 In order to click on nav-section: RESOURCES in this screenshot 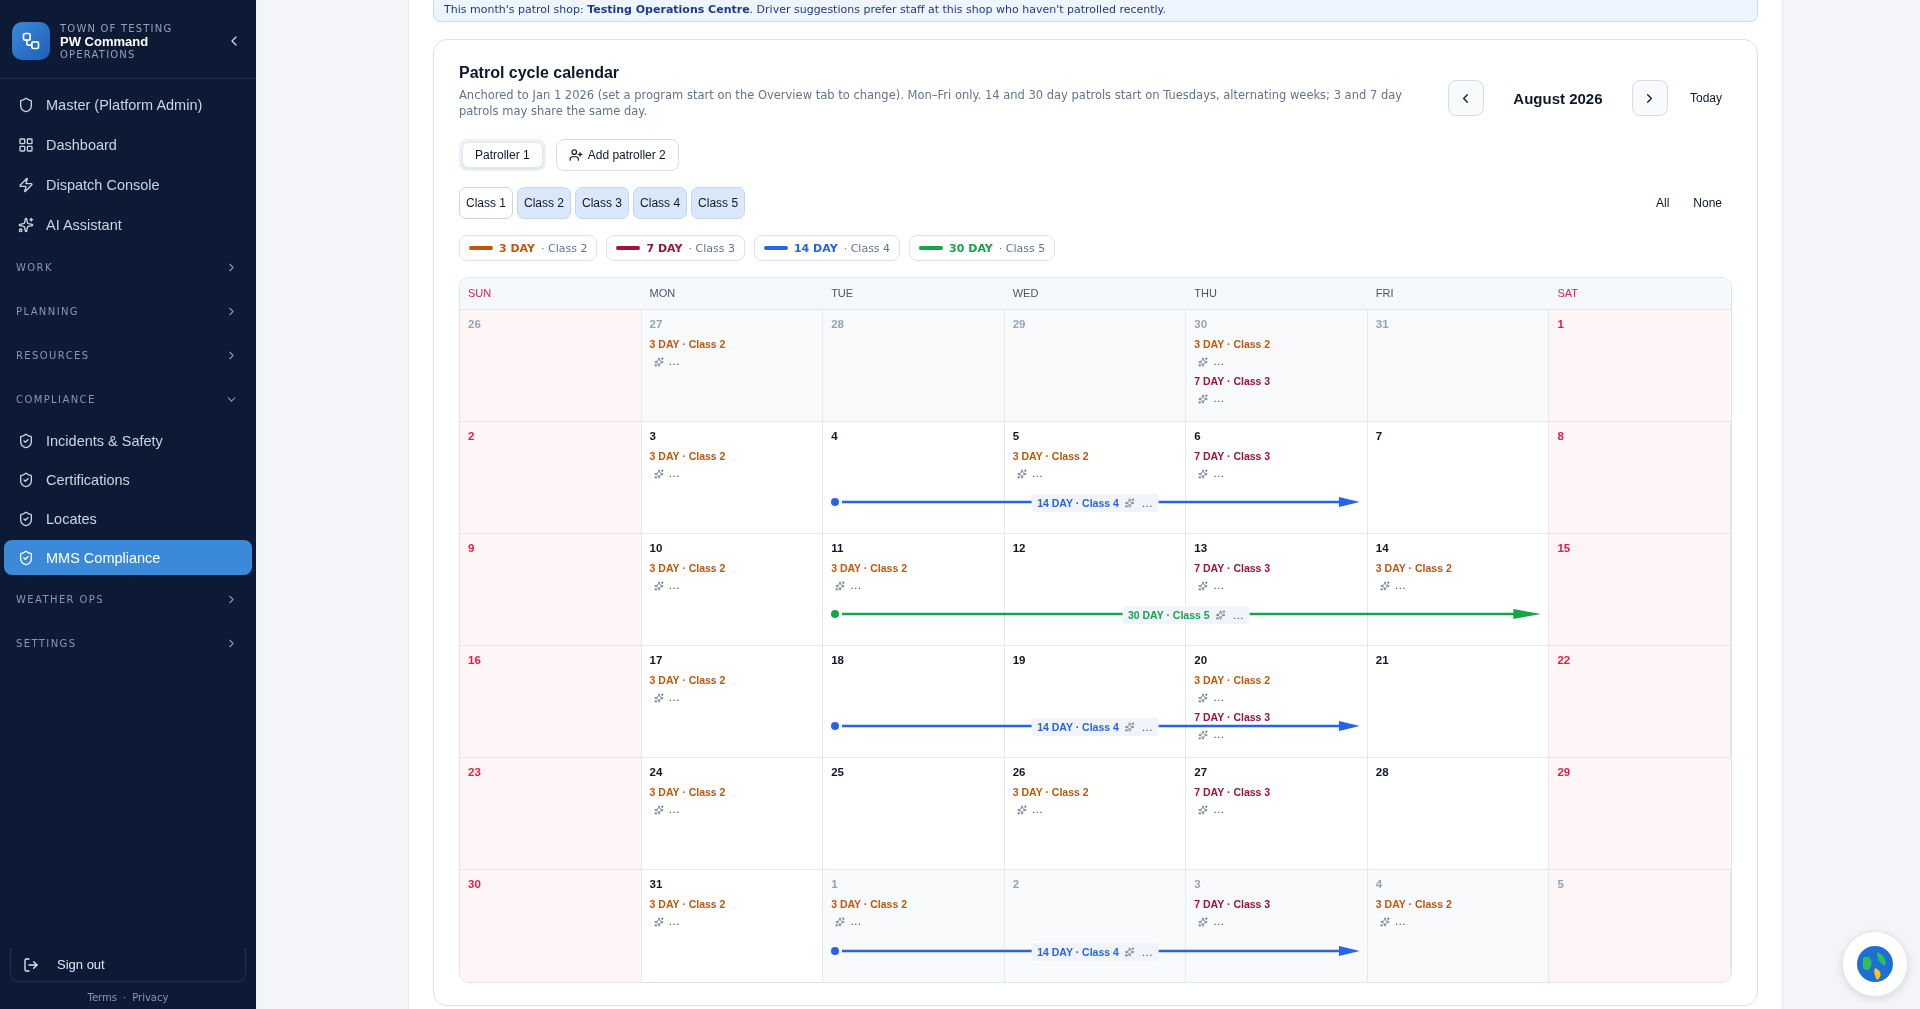, I will do `click(128, 355)`.